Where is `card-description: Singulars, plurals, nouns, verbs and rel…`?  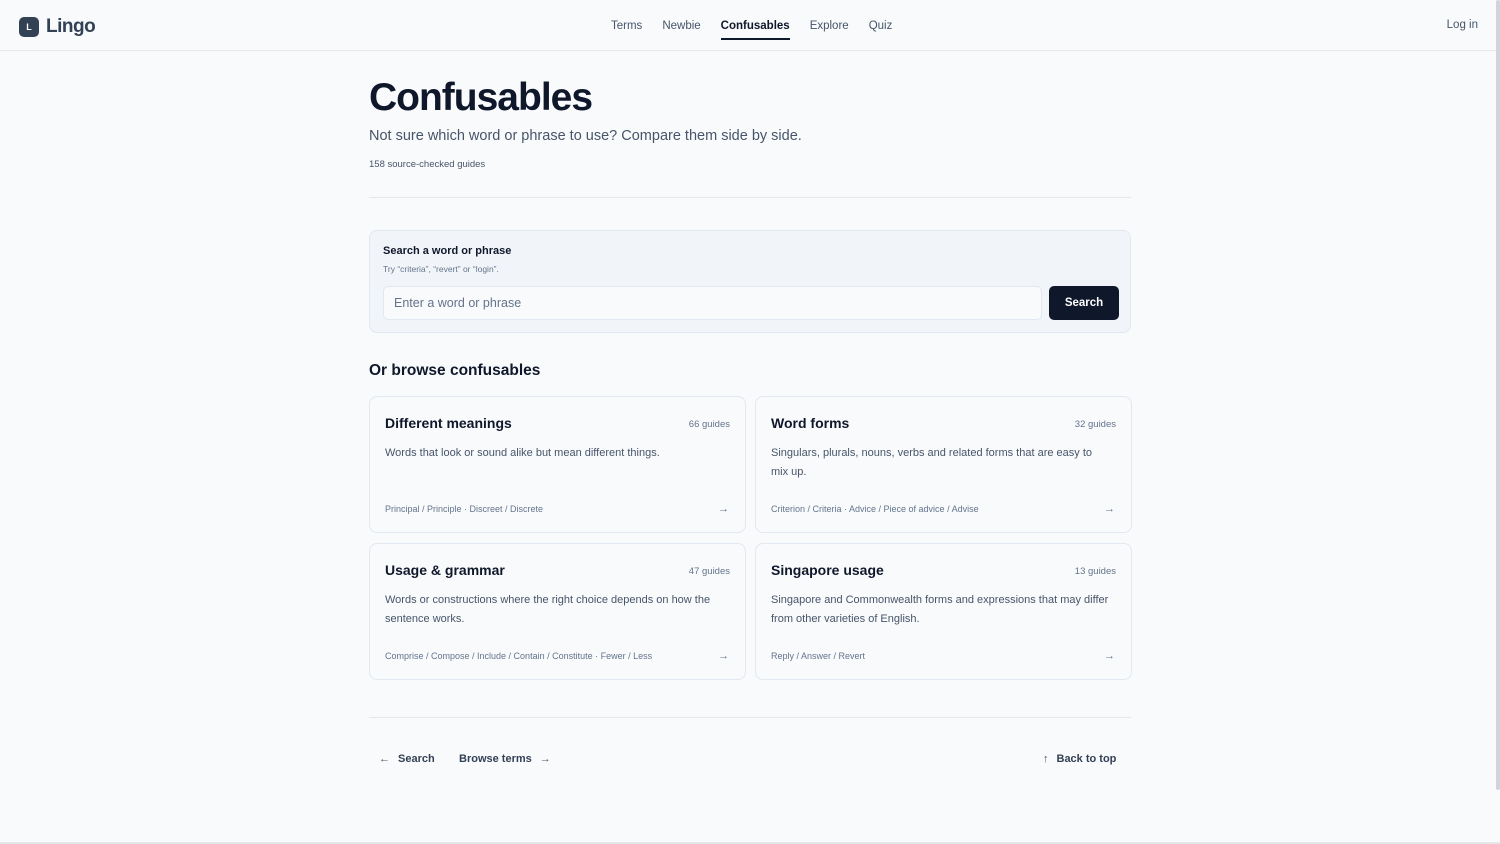
card-description: Singulars, plurals, nouns, verbs and rel… is located at coordinates (932, 462).